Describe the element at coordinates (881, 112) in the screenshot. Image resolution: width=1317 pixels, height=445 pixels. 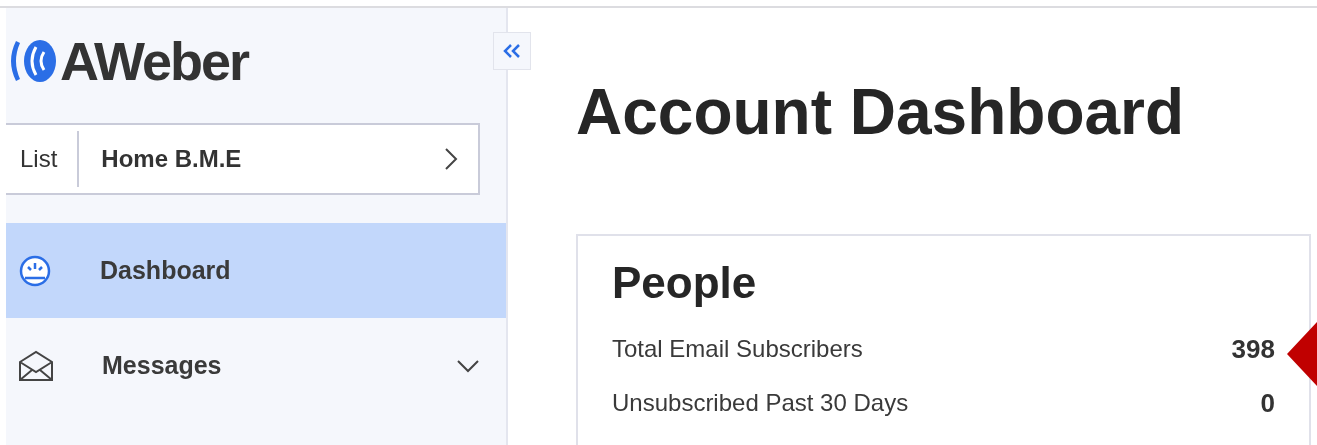
I see `page-title: Account Dashboard` at that location.